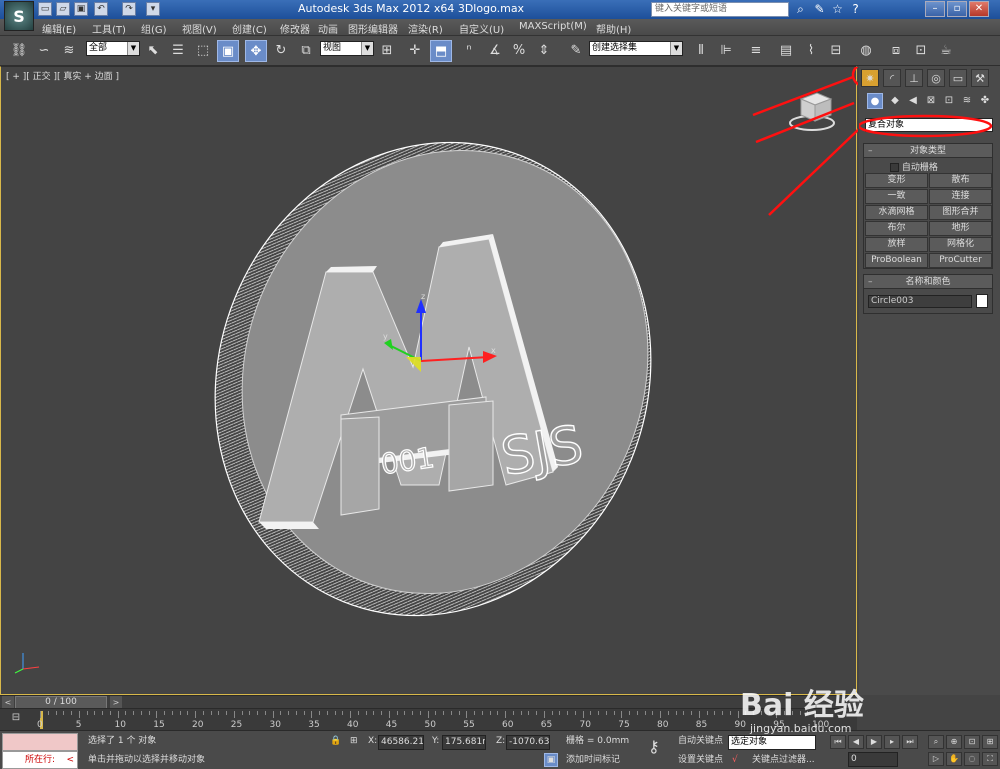  I want to click on menu-help: 帮助(H), so click(613, 28).